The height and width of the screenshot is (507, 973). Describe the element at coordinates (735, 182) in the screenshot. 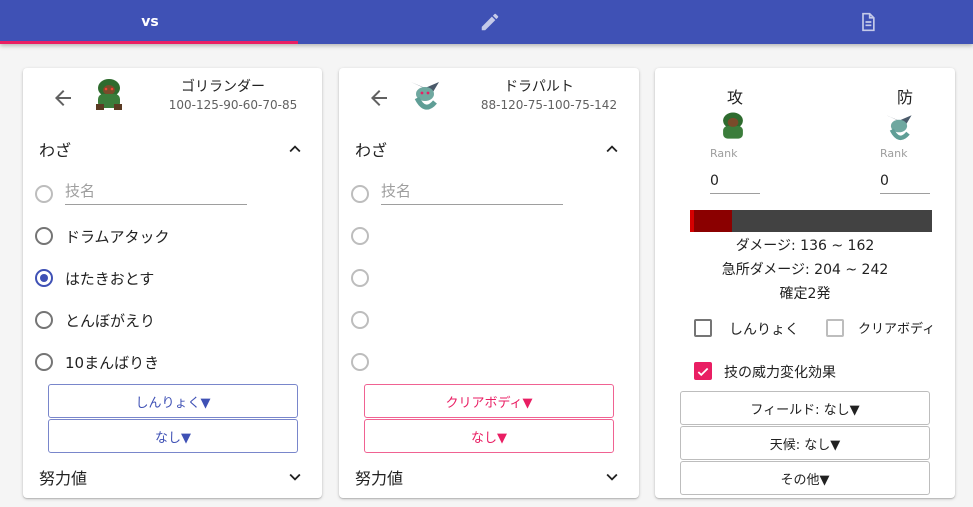

I see `attack-rank-input: 0` at that location.